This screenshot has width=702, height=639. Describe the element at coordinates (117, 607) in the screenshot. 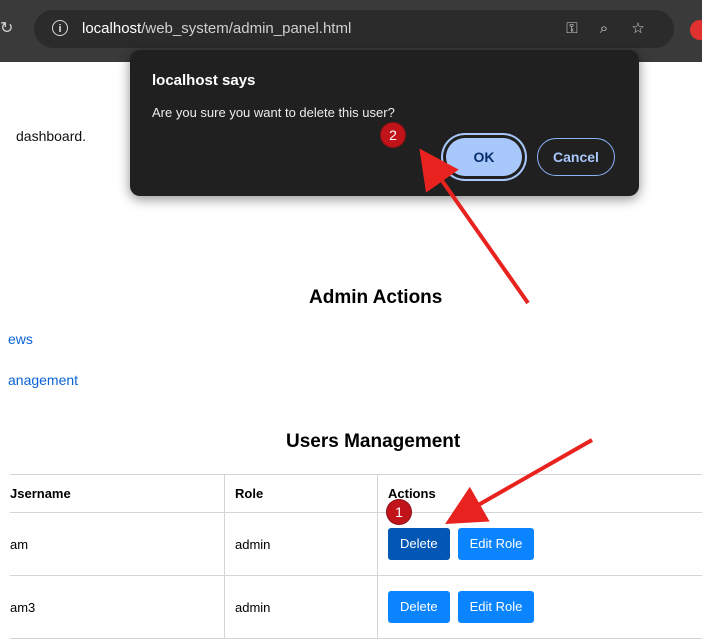

I see `cell-username: am3` at that location.